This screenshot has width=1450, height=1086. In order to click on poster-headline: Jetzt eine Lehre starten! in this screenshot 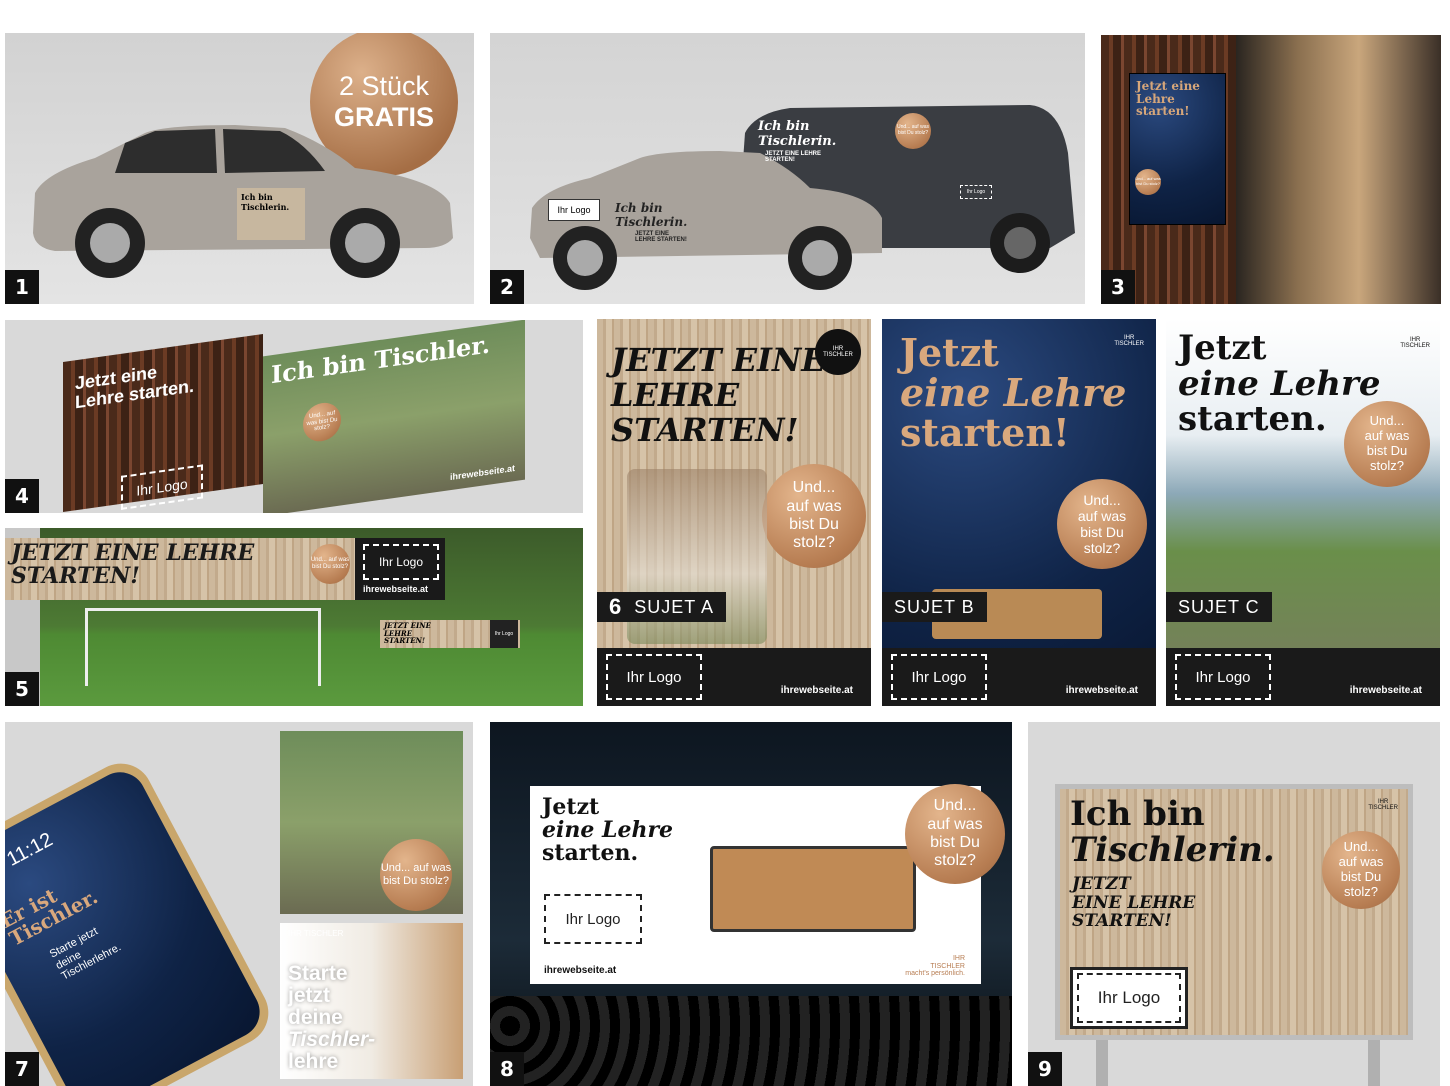, I will do `click(1168, 99)`.